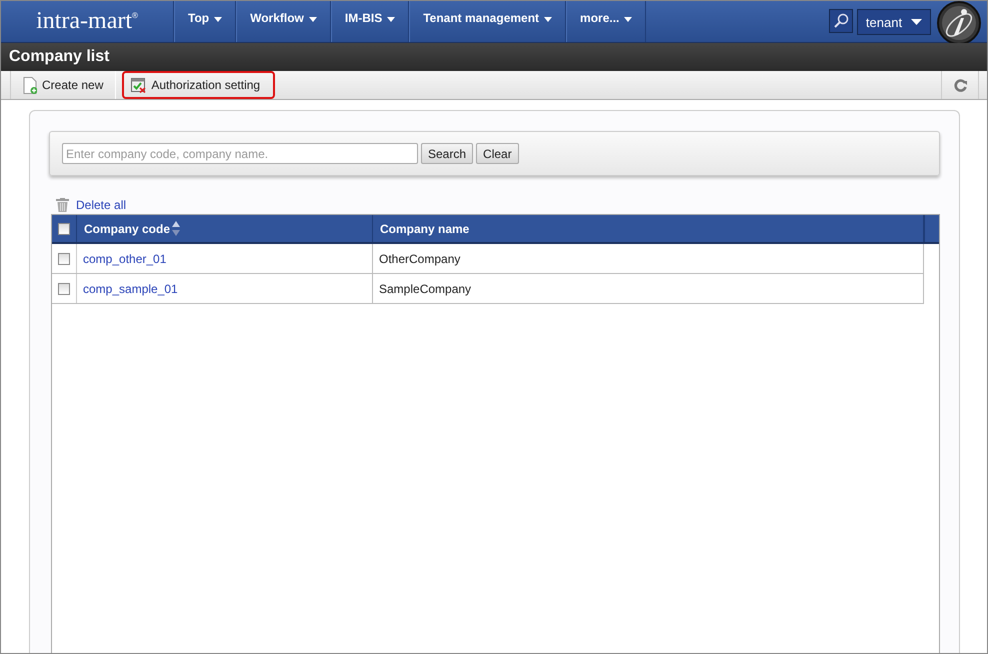 This screenshot has height=654, width=988. What do you see at coordinates (59, 57) in the screenshot?
I see `page-title: Company list` at bounding box center [59, 57].